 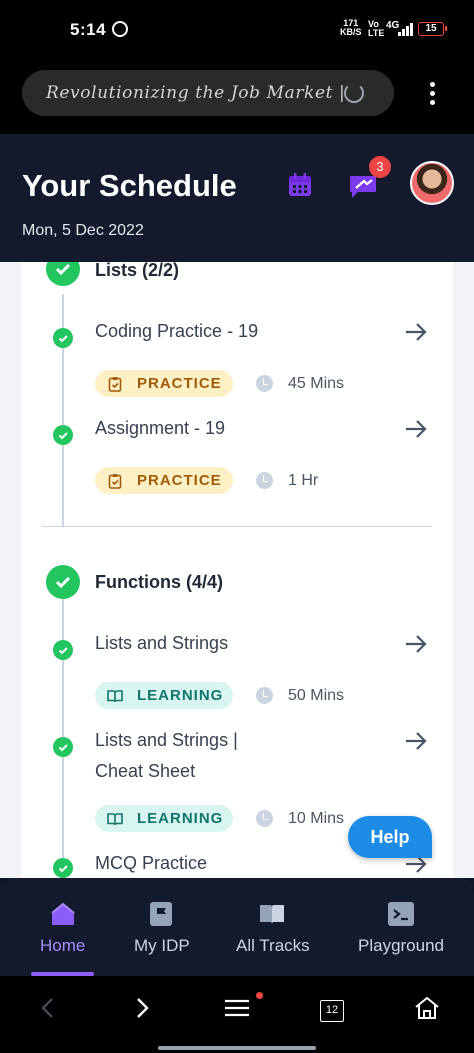 What do you see at coordinates (300, 185) in the screenshot?
I see `calendar-icon` at bounding box center [300, 185].